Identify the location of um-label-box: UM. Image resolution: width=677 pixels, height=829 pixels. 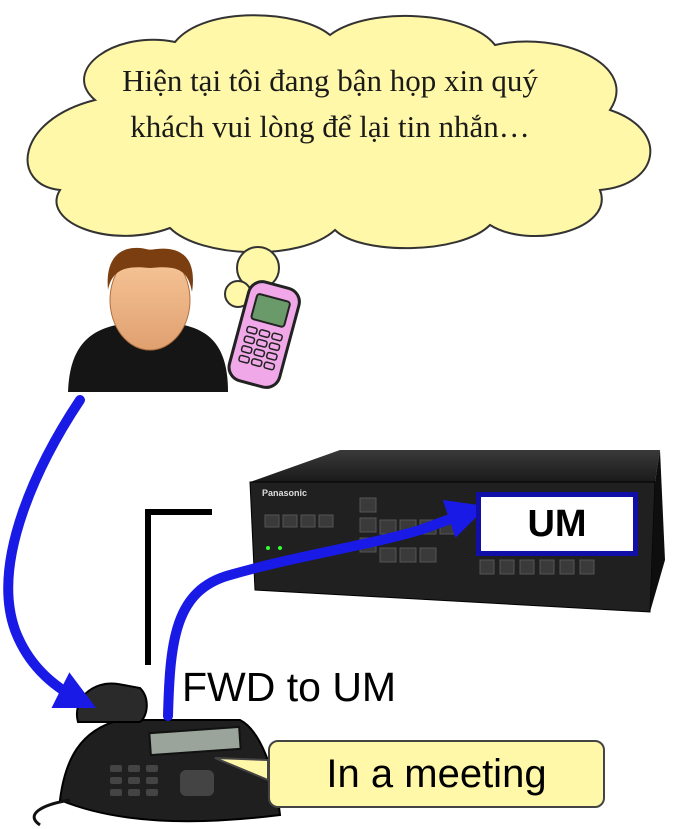
(557, 524).